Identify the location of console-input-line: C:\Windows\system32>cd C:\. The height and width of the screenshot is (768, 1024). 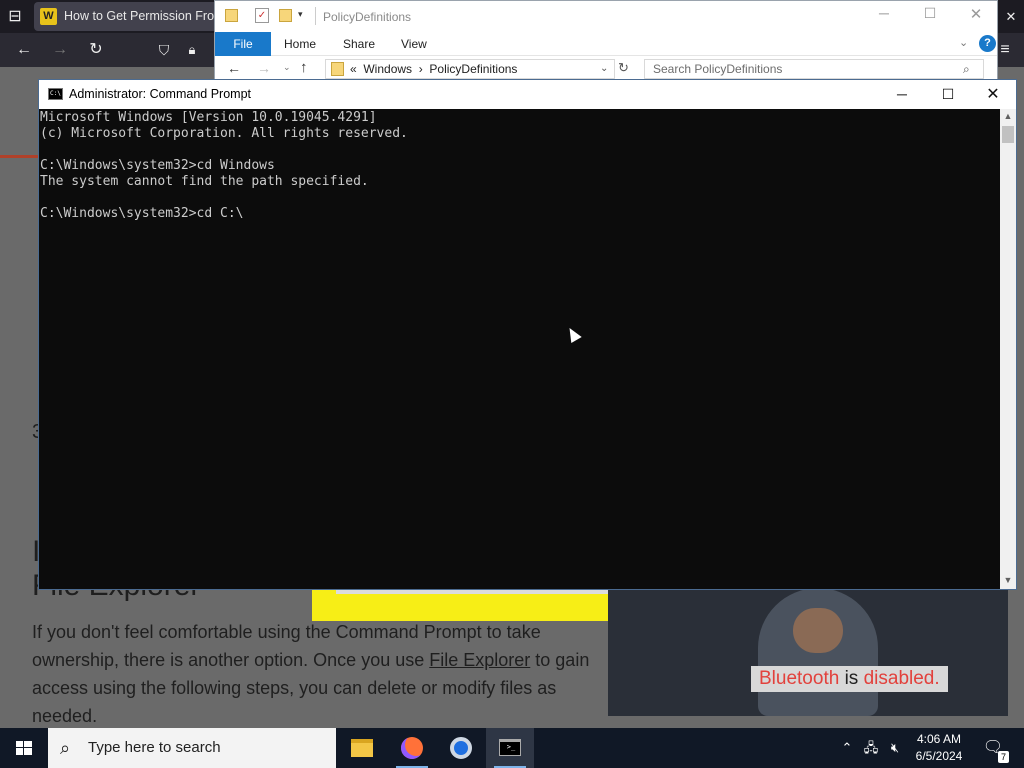
(520, 214).